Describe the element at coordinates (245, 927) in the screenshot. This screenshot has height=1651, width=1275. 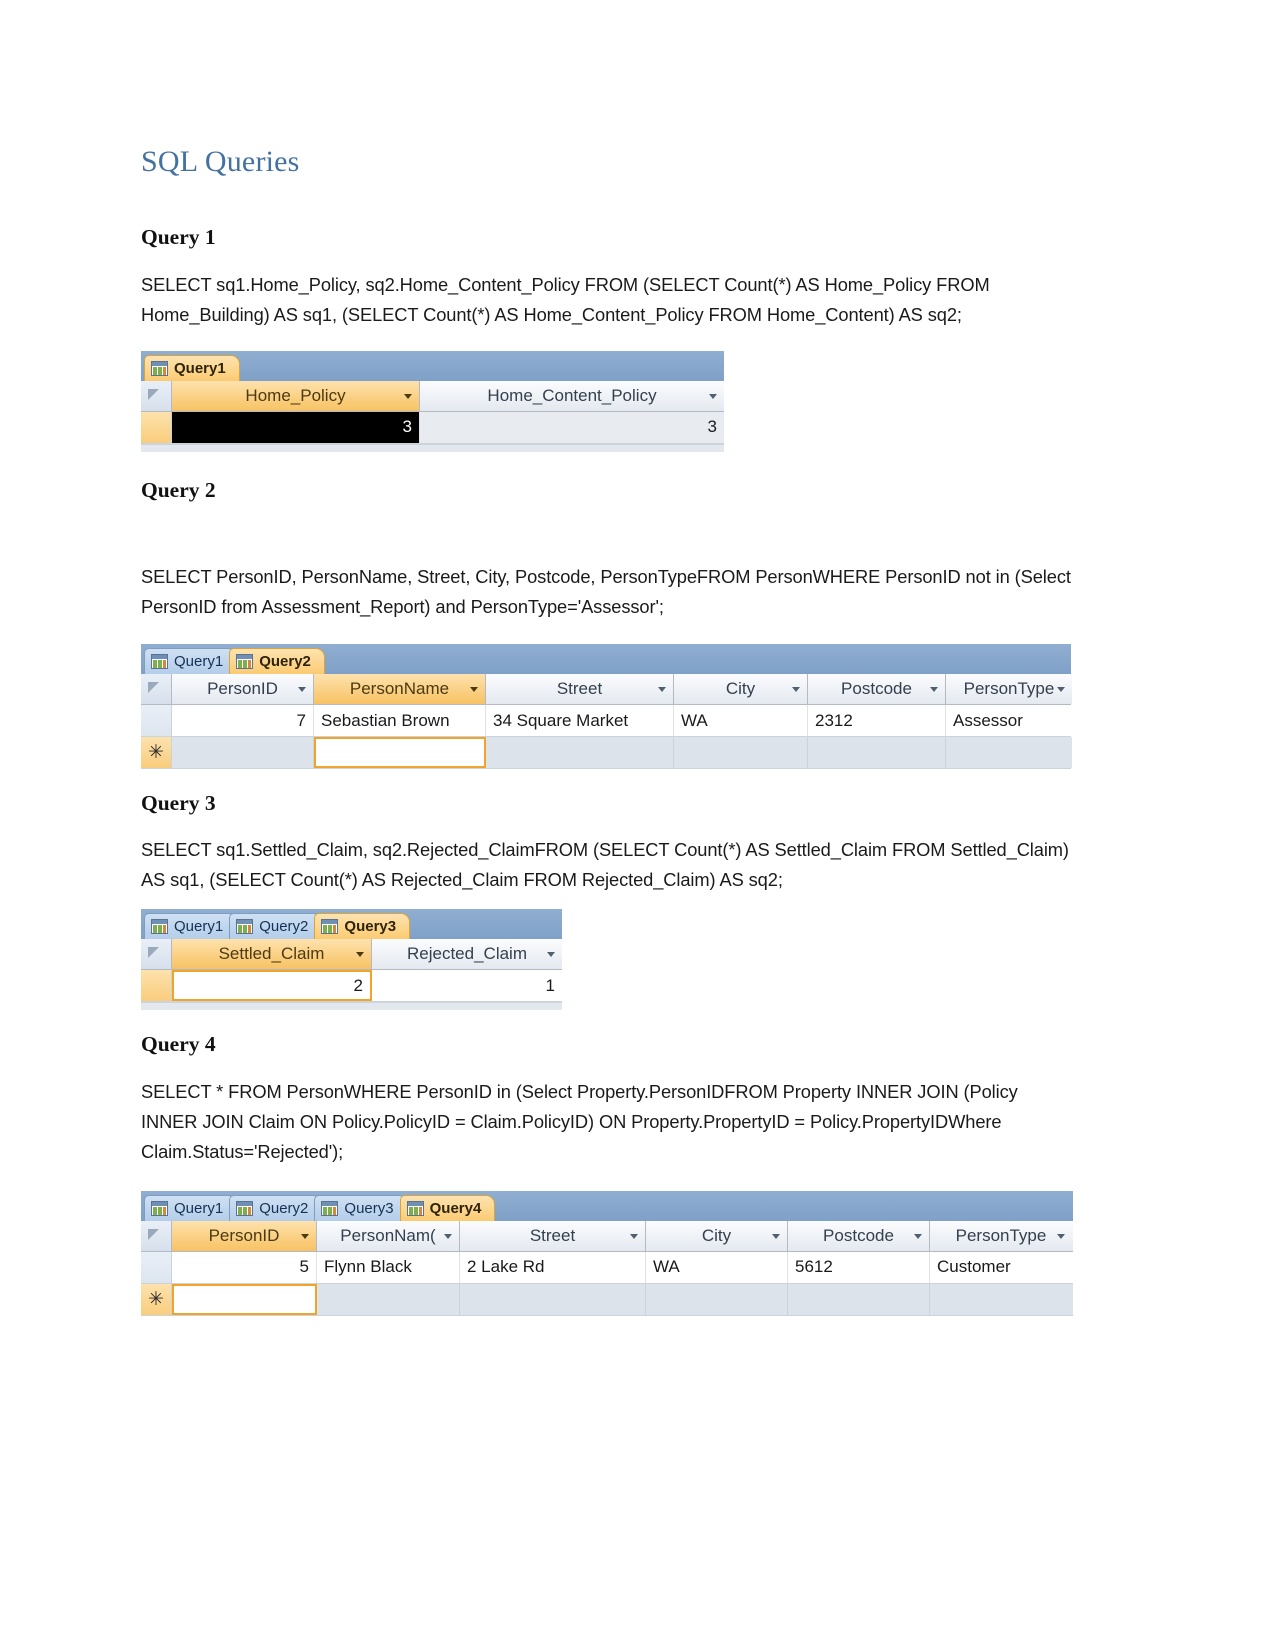
I see `query-icon` at that location.